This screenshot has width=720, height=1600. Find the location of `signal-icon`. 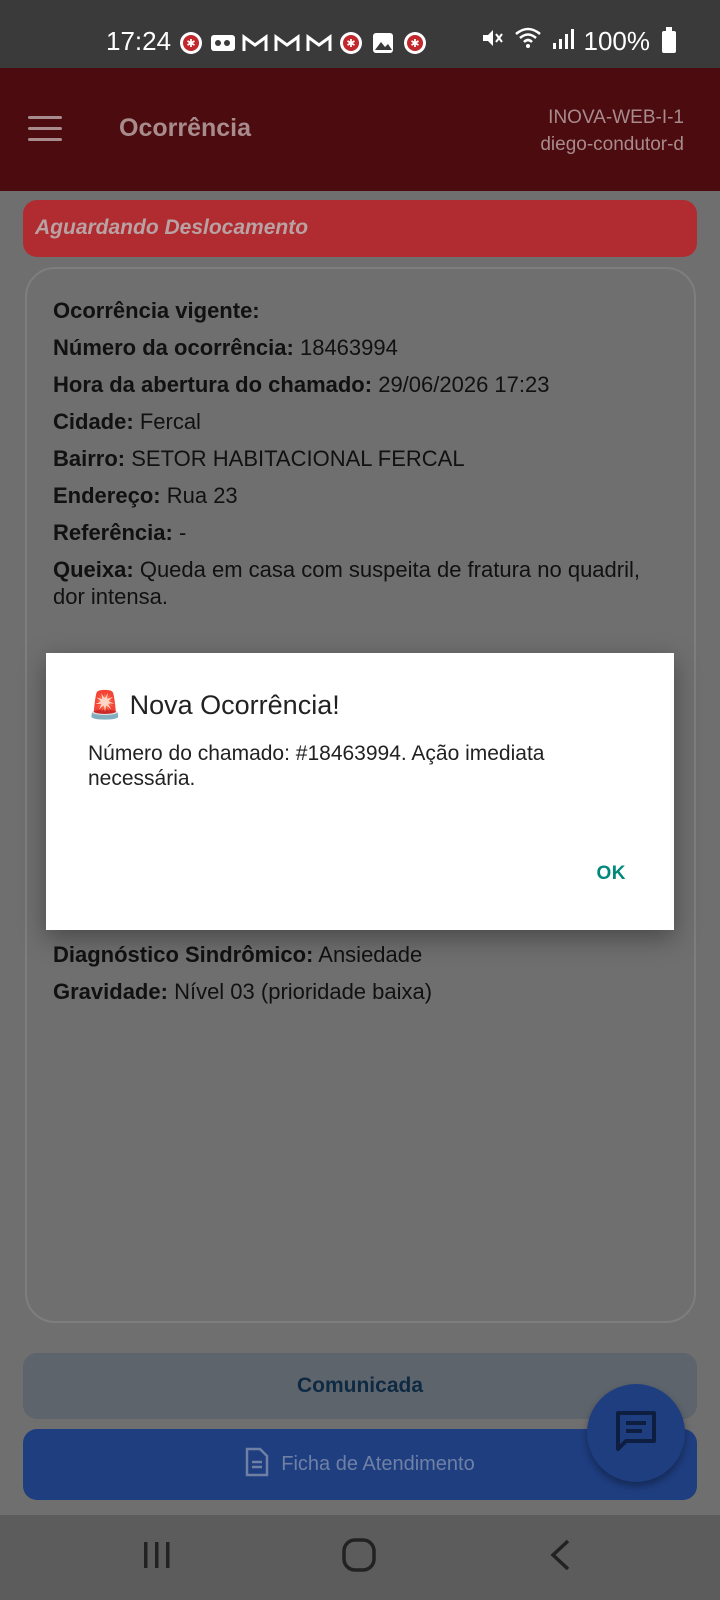

signal-icon is located at coordinates (563, 41).